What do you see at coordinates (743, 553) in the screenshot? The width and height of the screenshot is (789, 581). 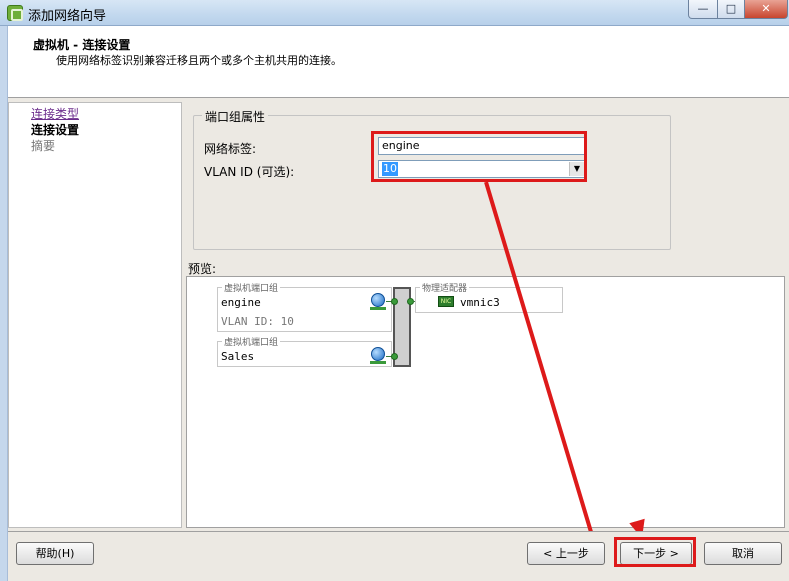 I see `cancel-button: 取消` at bounding box center [743, 553].